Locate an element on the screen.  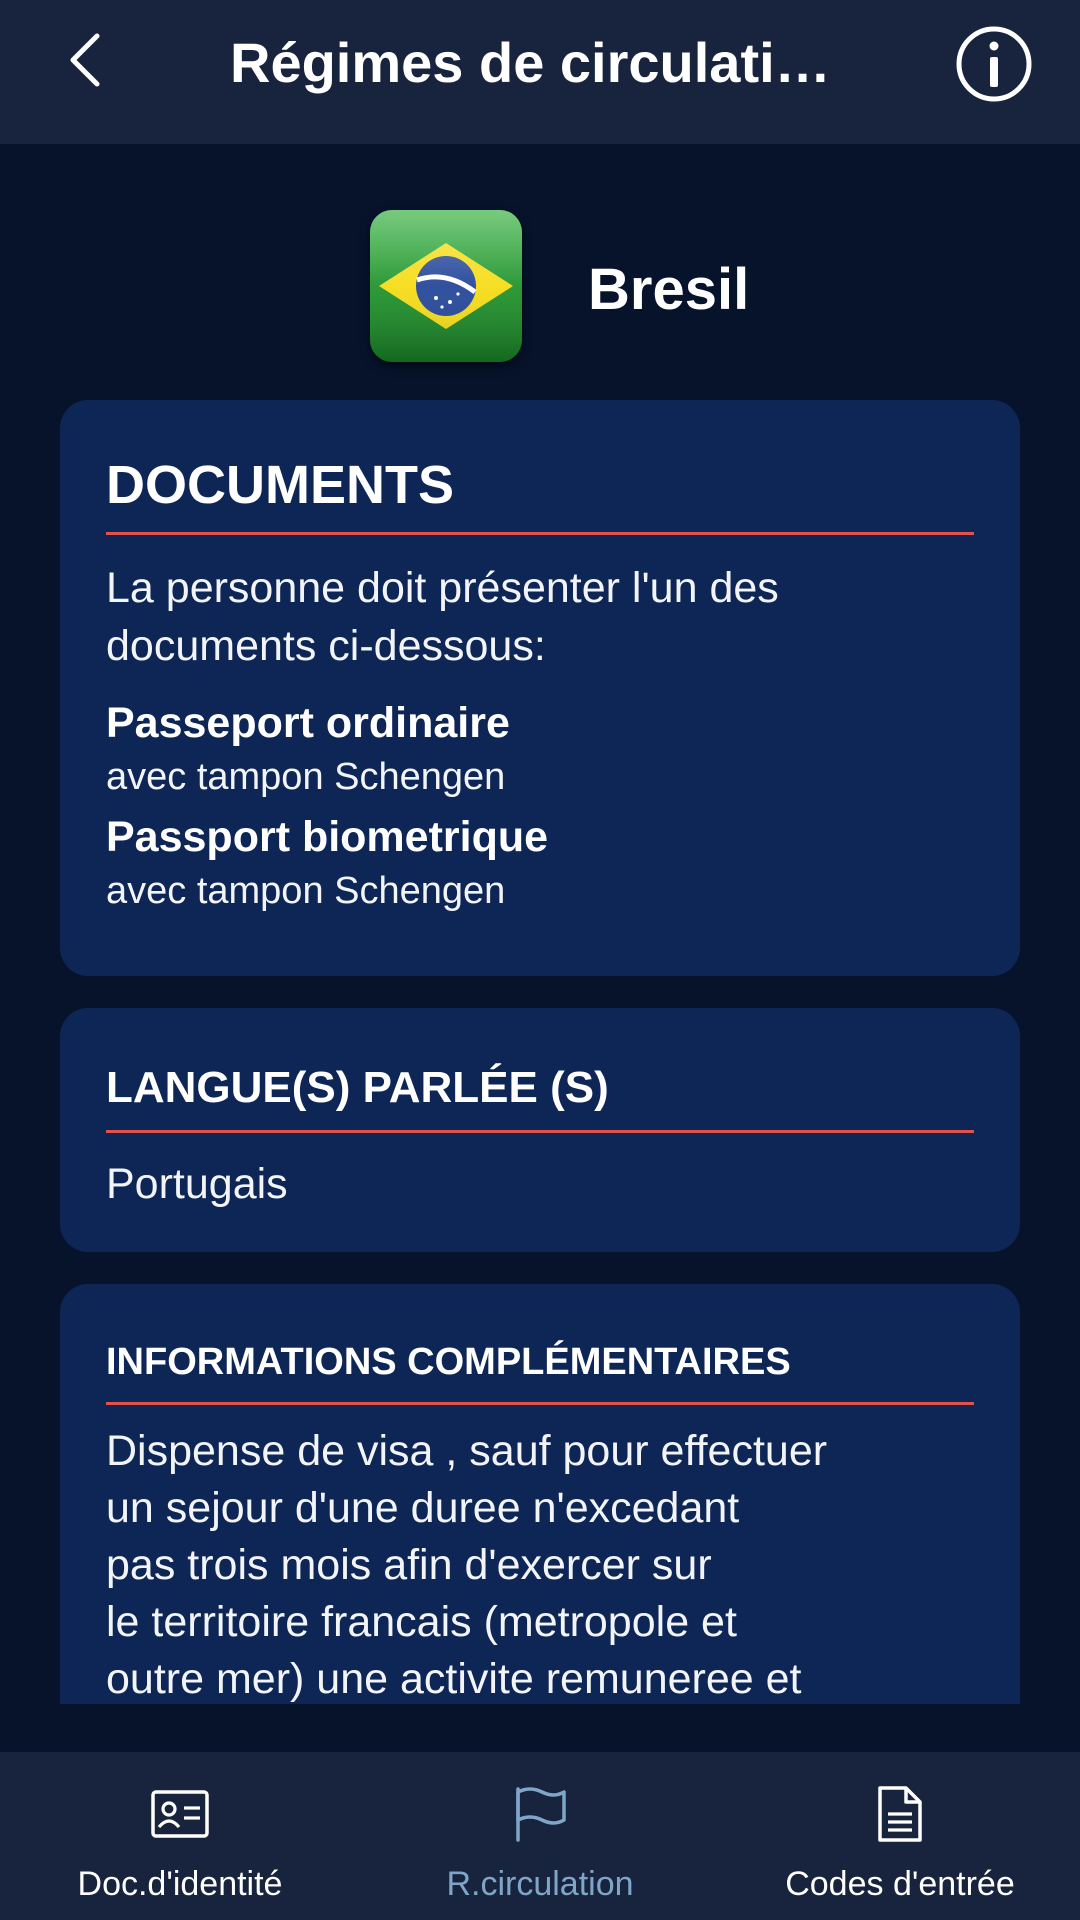
documents-title: DOCUMENTS is located at coordinates (540, 493).